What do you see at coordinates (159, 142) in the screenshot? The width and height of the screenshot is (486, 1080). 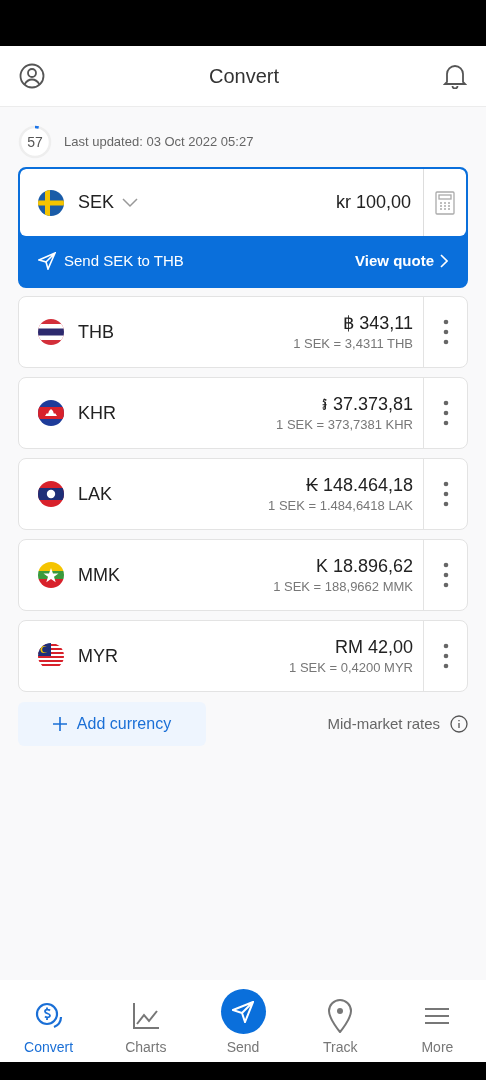 I see `last-updated-text: Last updated: 03 Oct 2022 05:27` at bounding box center [159, 142].